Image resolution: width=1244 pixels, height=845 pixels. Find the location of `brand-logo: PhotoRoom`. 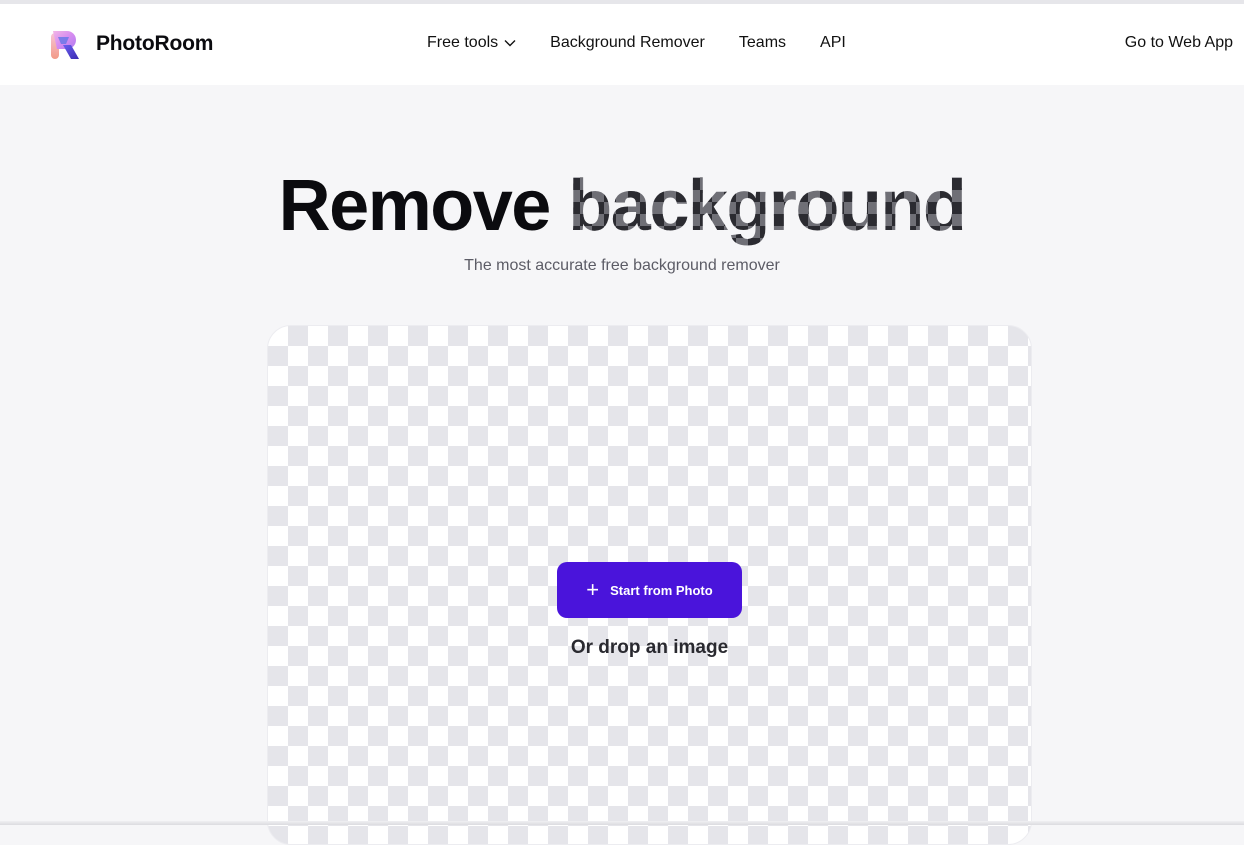

brand-logo: PhotoRoom is located at coordinates (131, 44).